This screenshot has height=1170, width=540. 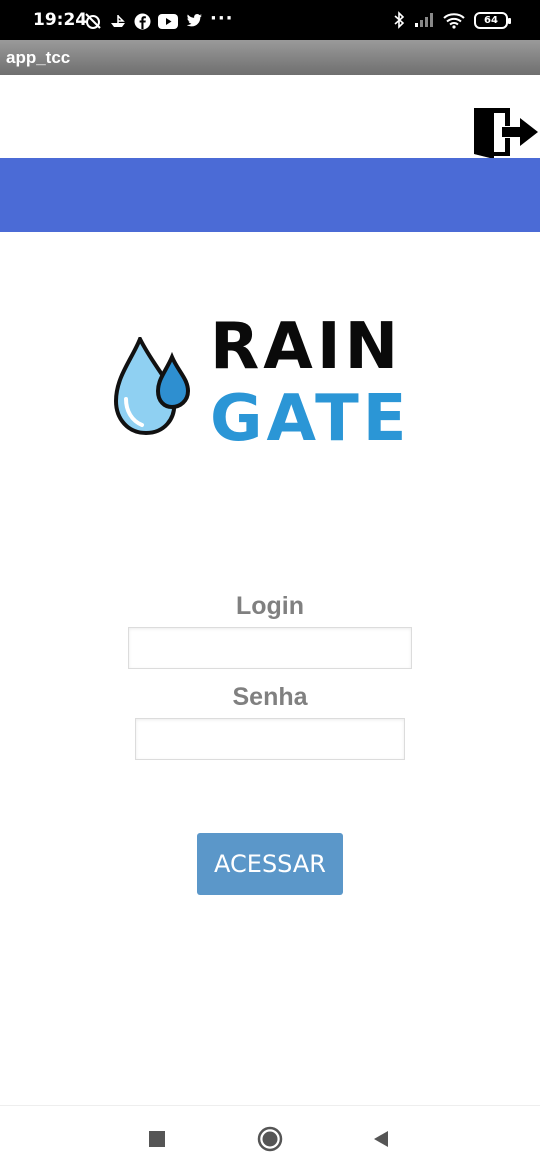 I want to click on recents-button, so click(x=157, y=1139).